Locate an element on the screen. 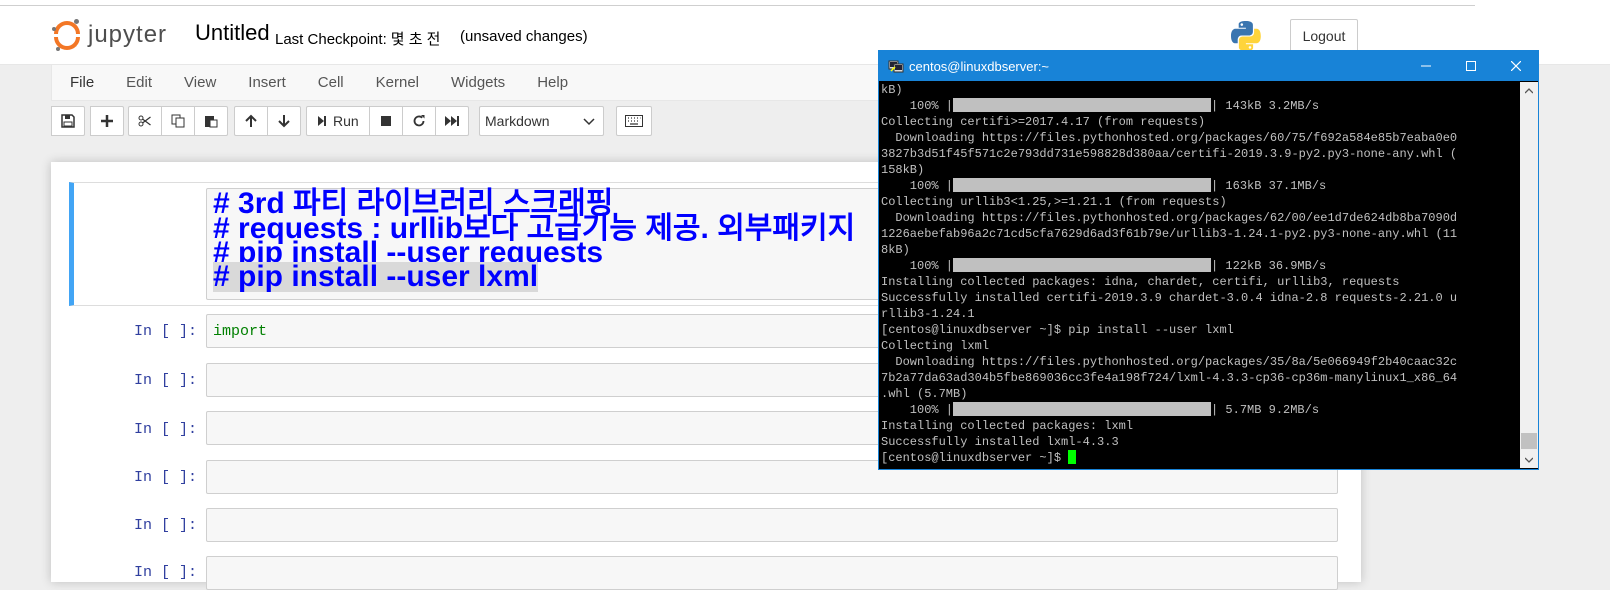 Image resolution: width=1610 pixels, height=590 pixels. menu-widgets: Widgets is located at coordinates (478, 82).